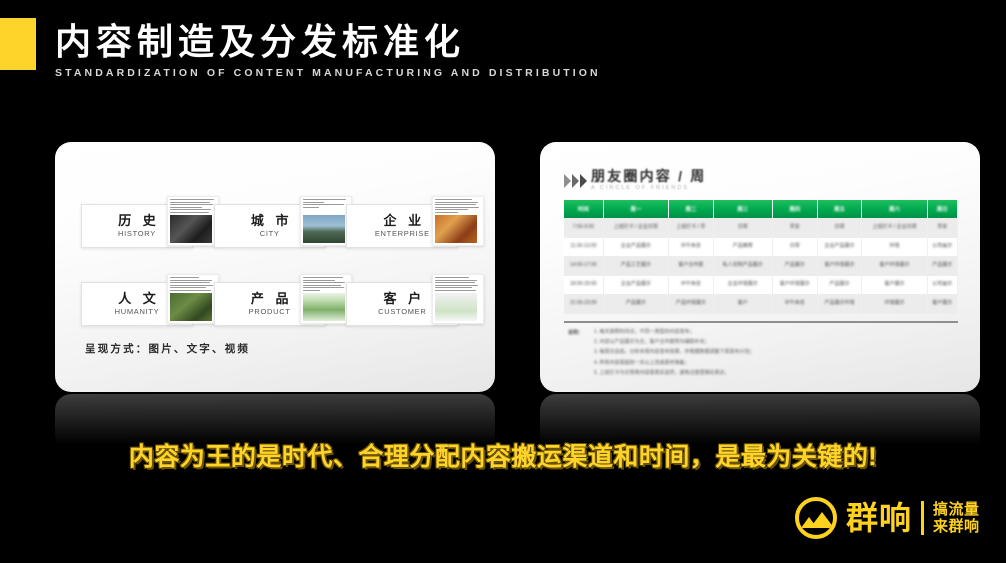  Describe the element at coordinates (271, 220) in the screenshot. I see `topic-label-cn: 城 市` at that location.